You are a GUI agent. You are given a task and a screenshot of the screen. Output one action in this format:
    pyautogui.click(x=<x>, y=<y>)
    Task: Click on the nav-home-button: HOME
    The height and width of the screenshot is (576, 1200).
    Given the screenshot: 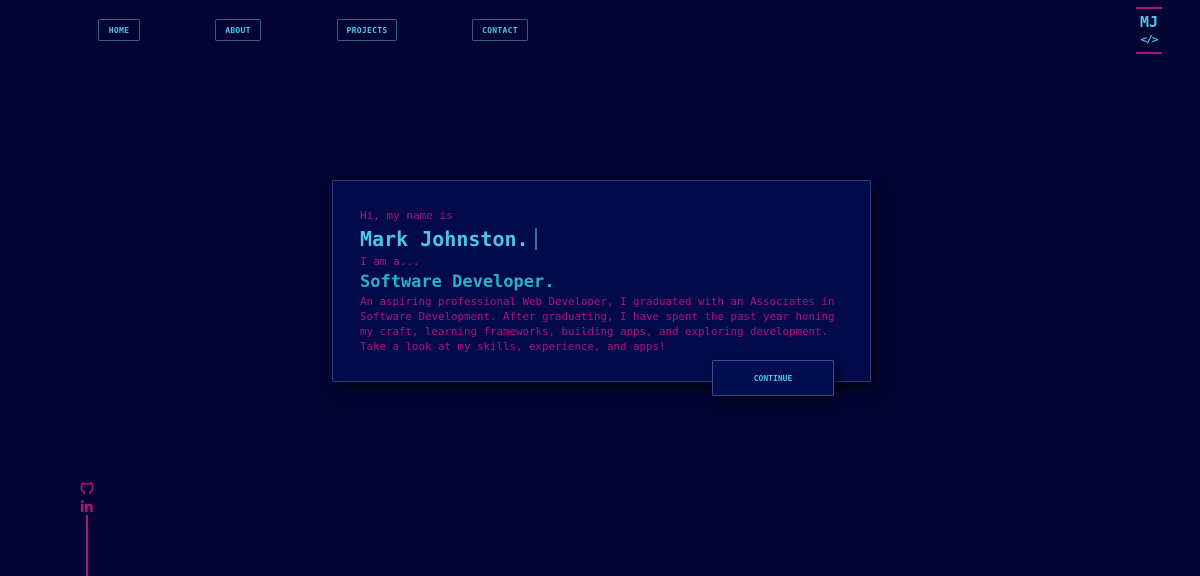 What is the action you would take?
    pyautogui.click(x=119, y=30)
    